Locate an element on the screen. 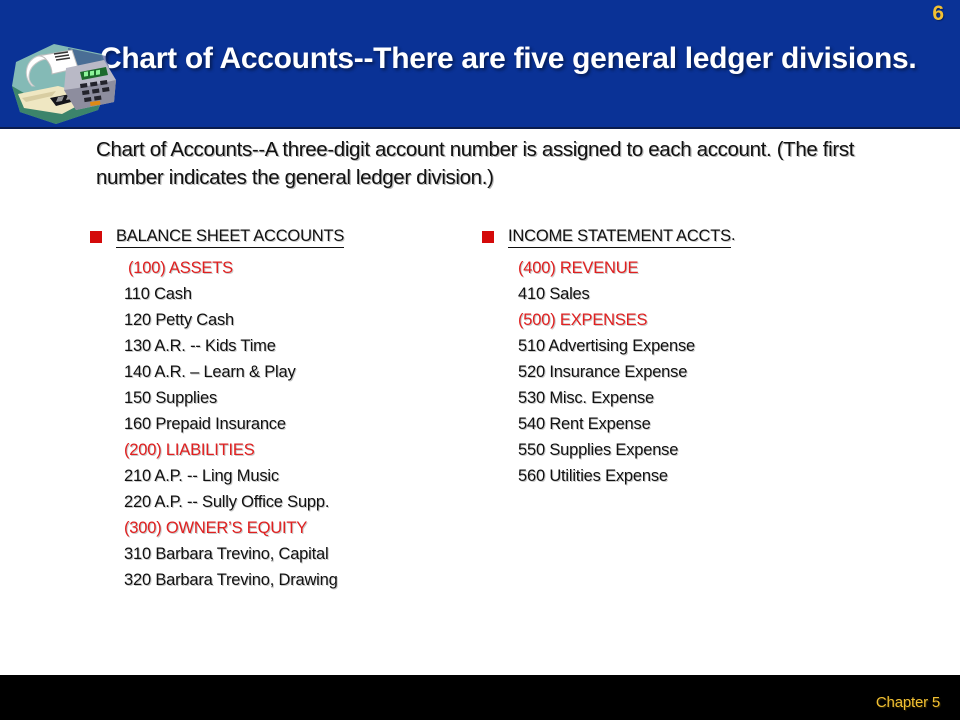 Image resolution: width=960 pixels, height=720 pixels. column-heading-row: INCOME STATEMENT ACCTS. is located at coordinates (692, 238).